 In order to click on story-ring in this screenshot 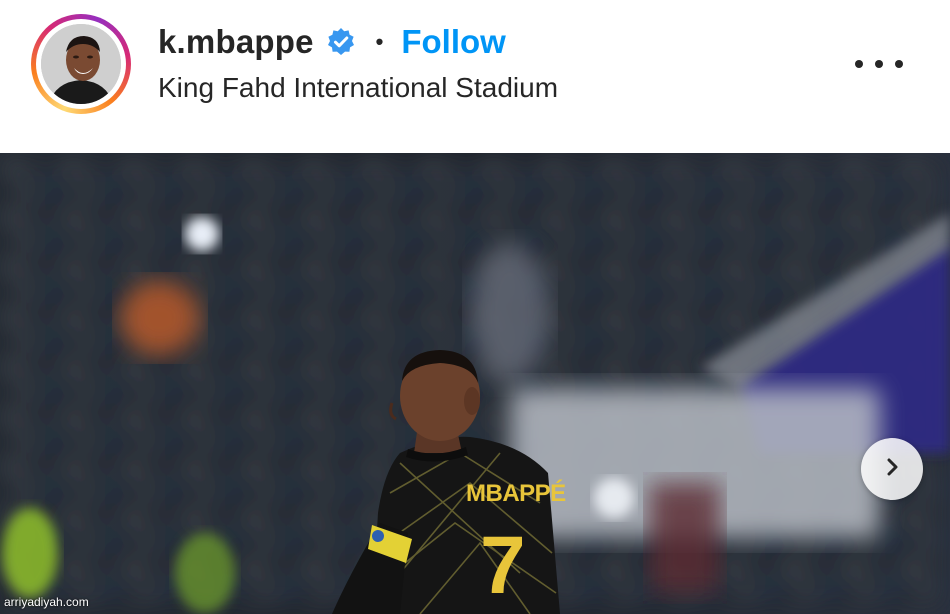, I will do `click(81, 64)`.